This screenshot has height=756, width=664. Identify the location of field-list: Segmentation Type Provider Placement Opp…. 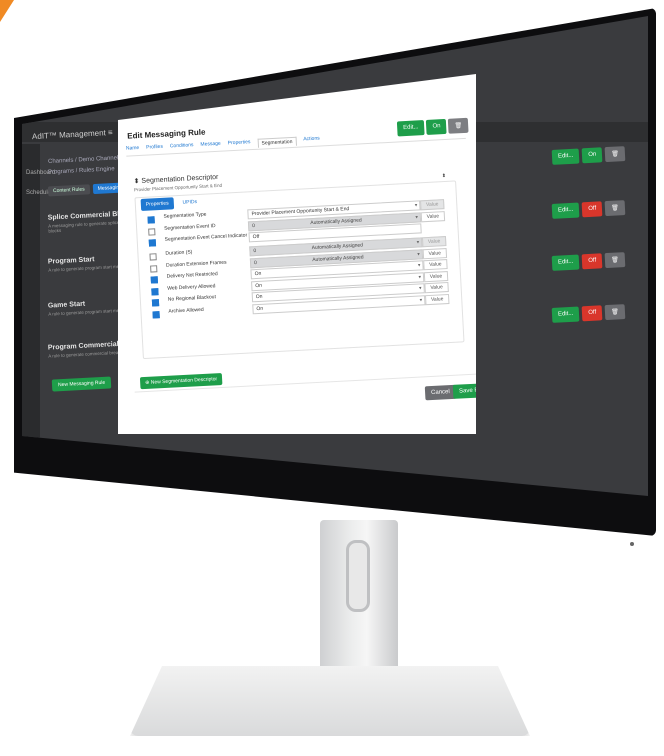
(299, 260).